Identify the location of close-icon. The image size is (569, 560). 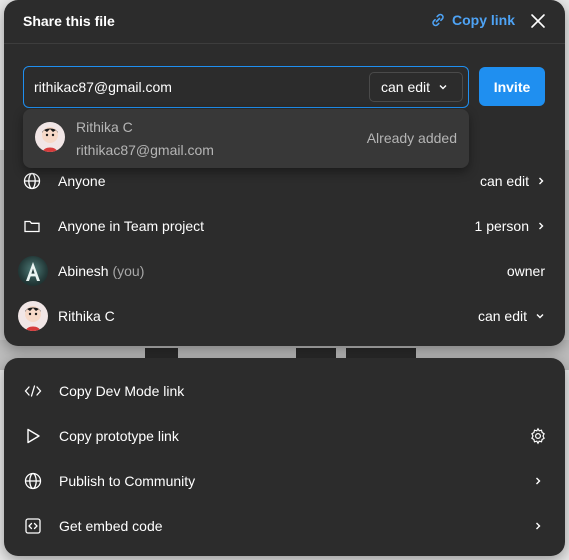
(538, 21).